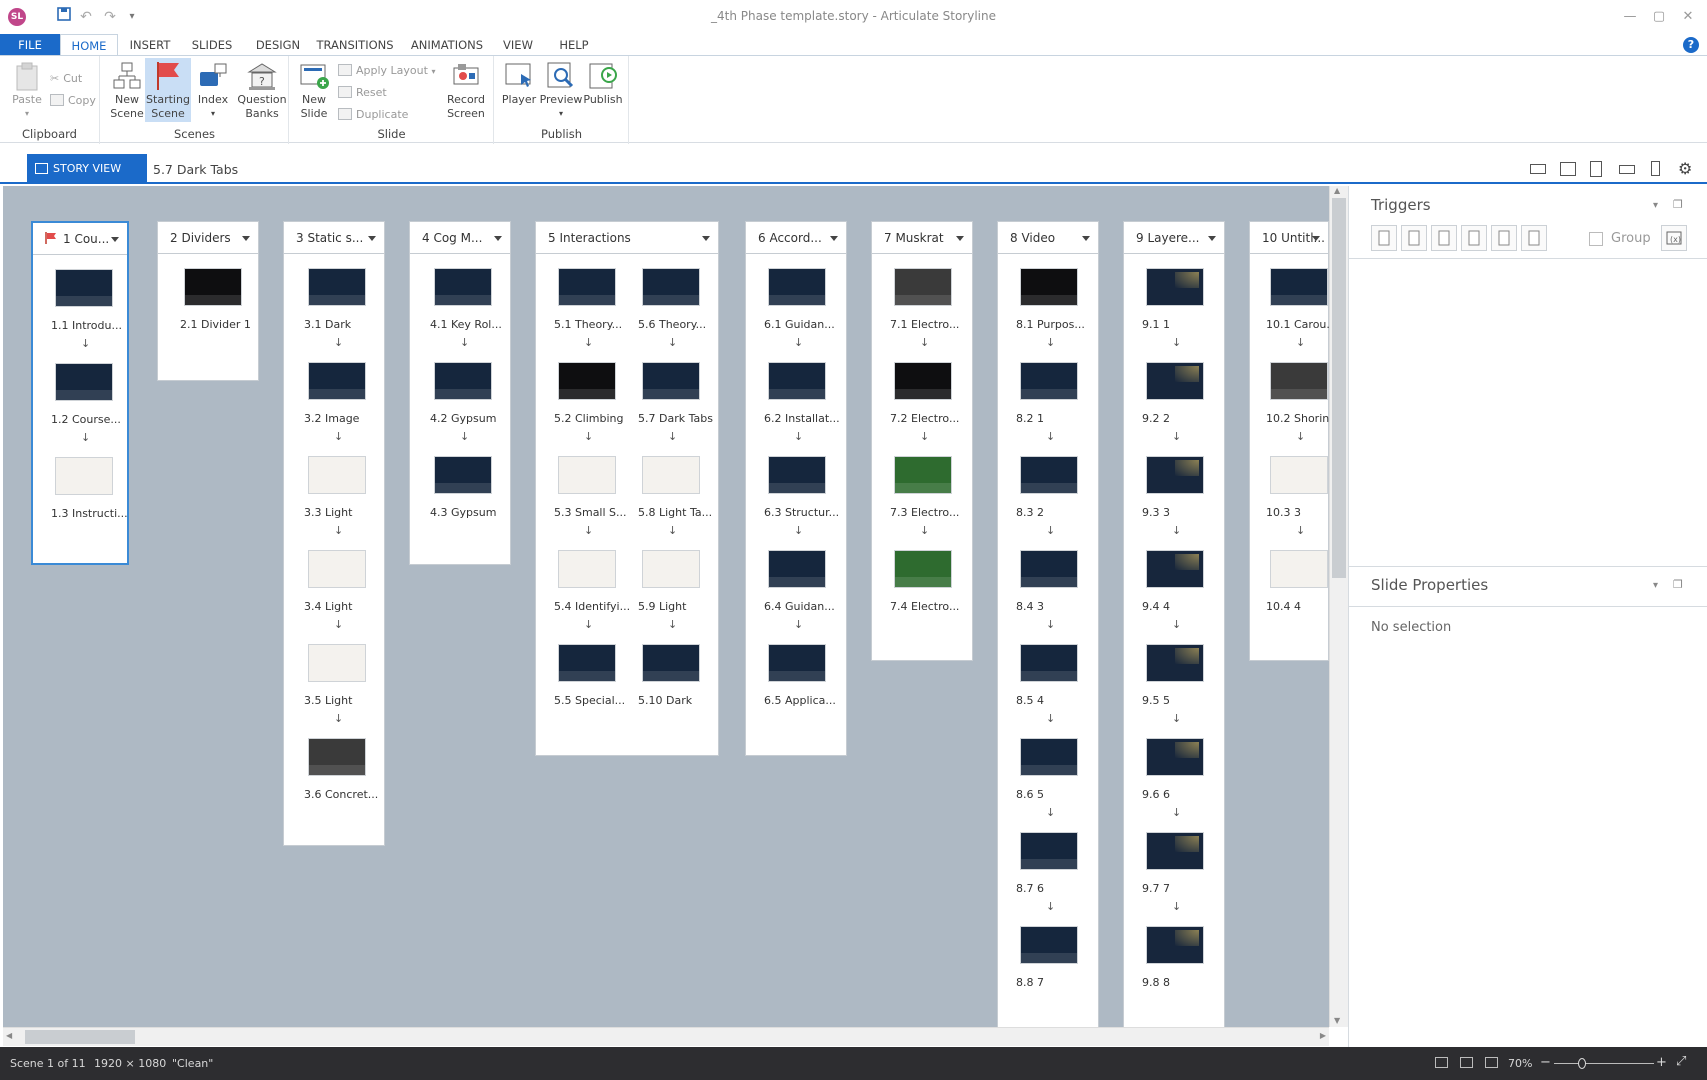 The image size is (1707, 1080). Describe the element at coordinates (1678, 584) in the screenshot. I see `restore-icon: ❐` at that location.